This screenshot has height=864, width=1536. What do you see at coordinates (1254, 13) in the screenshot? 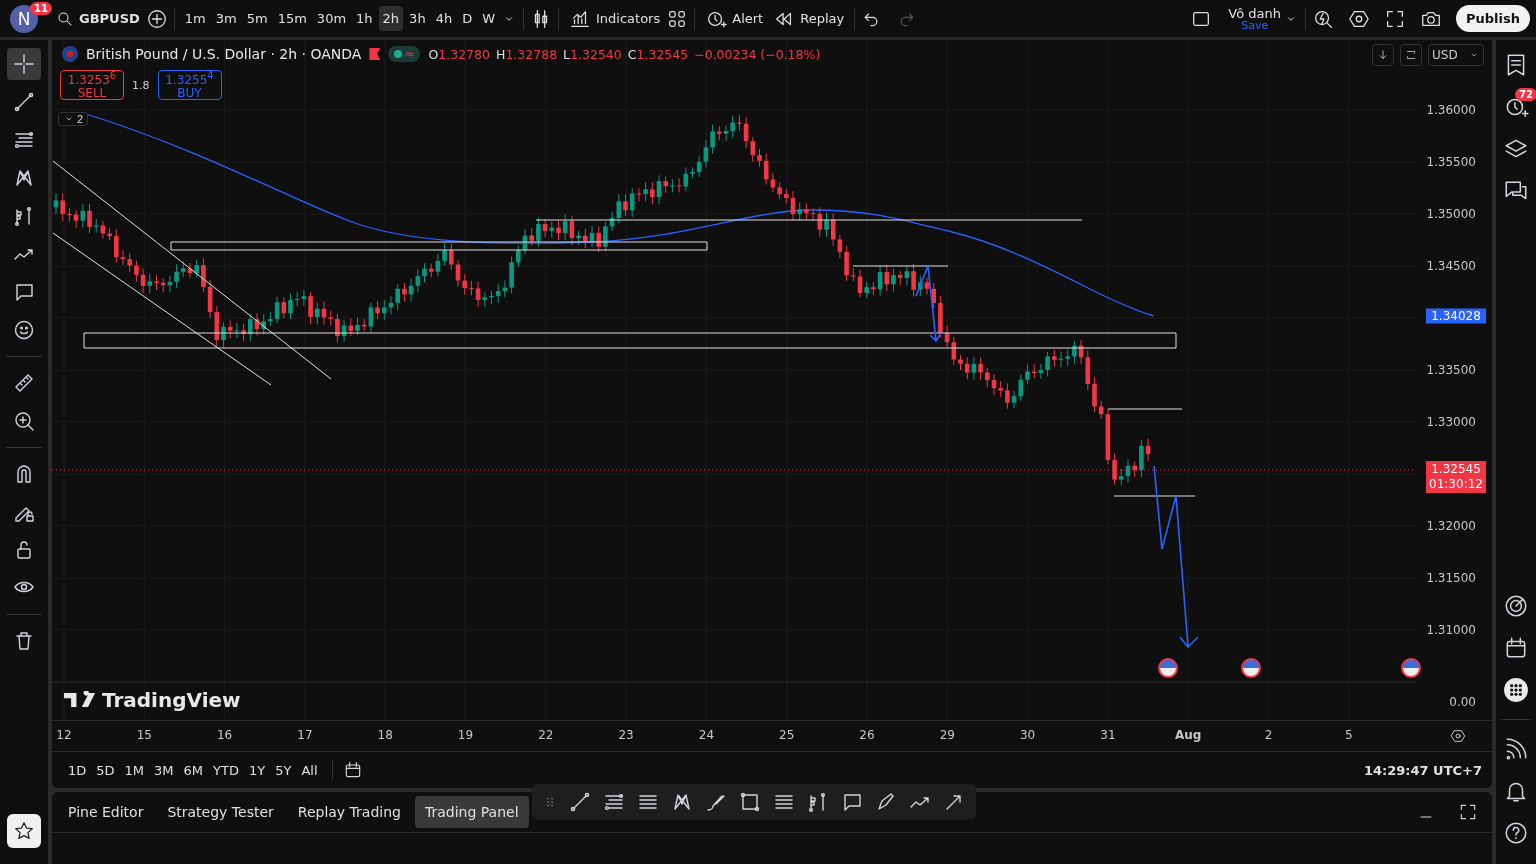
I see `layout-name: Vô danh` at bounding box center [1254, 13].